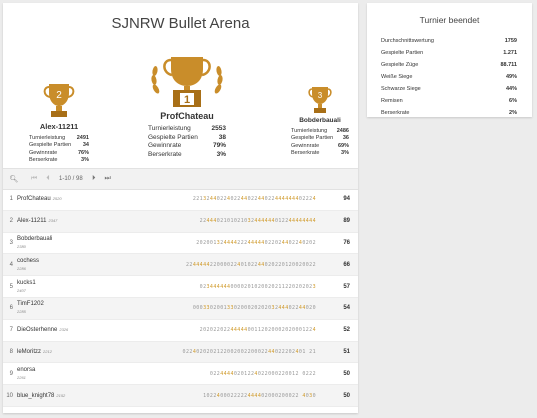  What do you see at coordinates (28, 261) in the screenshot?
I see `player-name: cochess` at bounding box center [28, 261].